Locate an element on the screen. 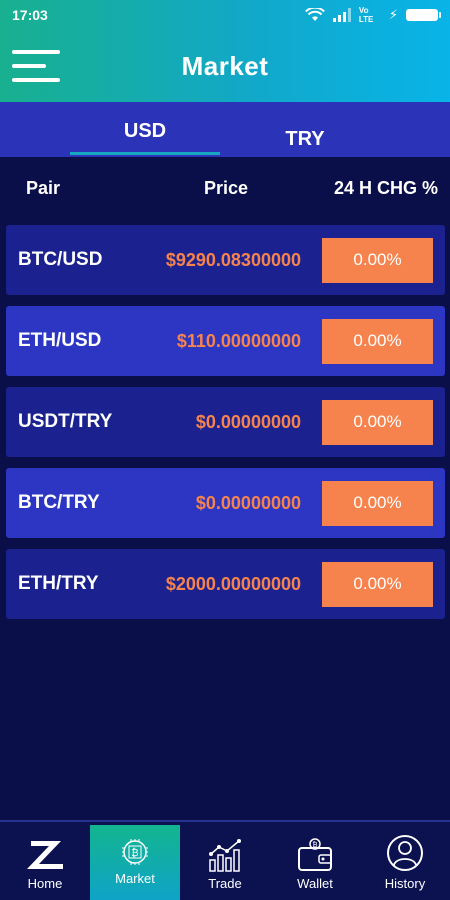  market-row: ETH/USD $110.00000000 0.00% is located at coordinates (225, 341).